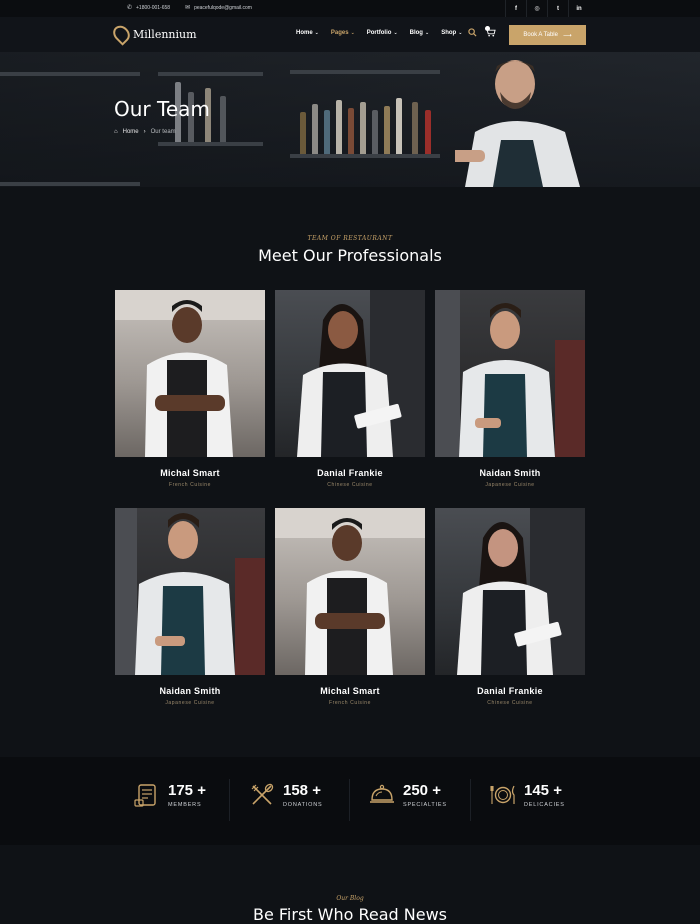  I want to click on stat-members: 175 + MEMBERS, so click(170, 795).